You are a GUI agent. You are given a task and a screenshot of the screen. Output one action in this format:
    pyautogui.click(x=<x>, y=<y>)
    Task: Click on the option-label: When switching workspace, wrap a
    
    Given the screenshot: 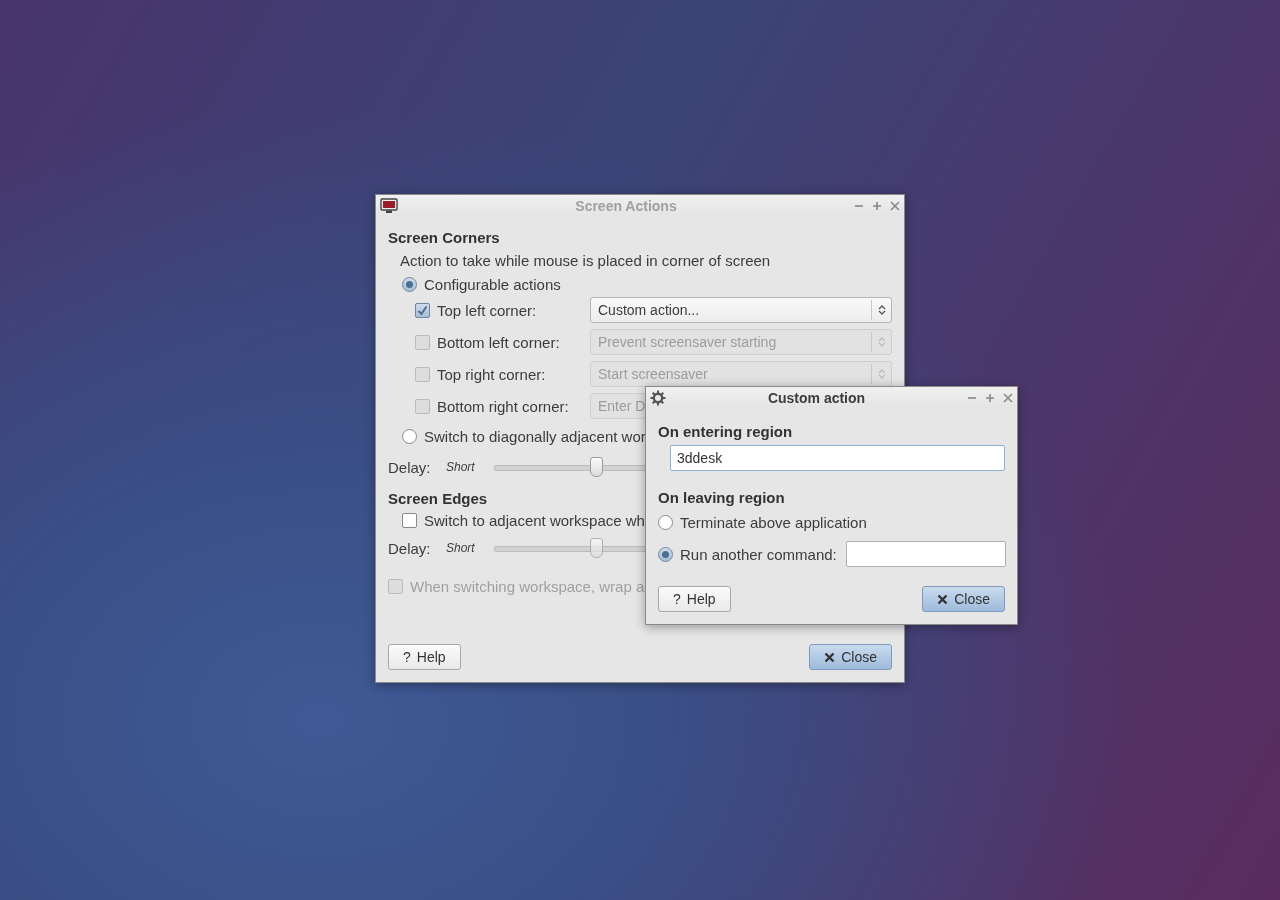 What is the action you would take?
    pyautogui.click(x=527, y=586)
    